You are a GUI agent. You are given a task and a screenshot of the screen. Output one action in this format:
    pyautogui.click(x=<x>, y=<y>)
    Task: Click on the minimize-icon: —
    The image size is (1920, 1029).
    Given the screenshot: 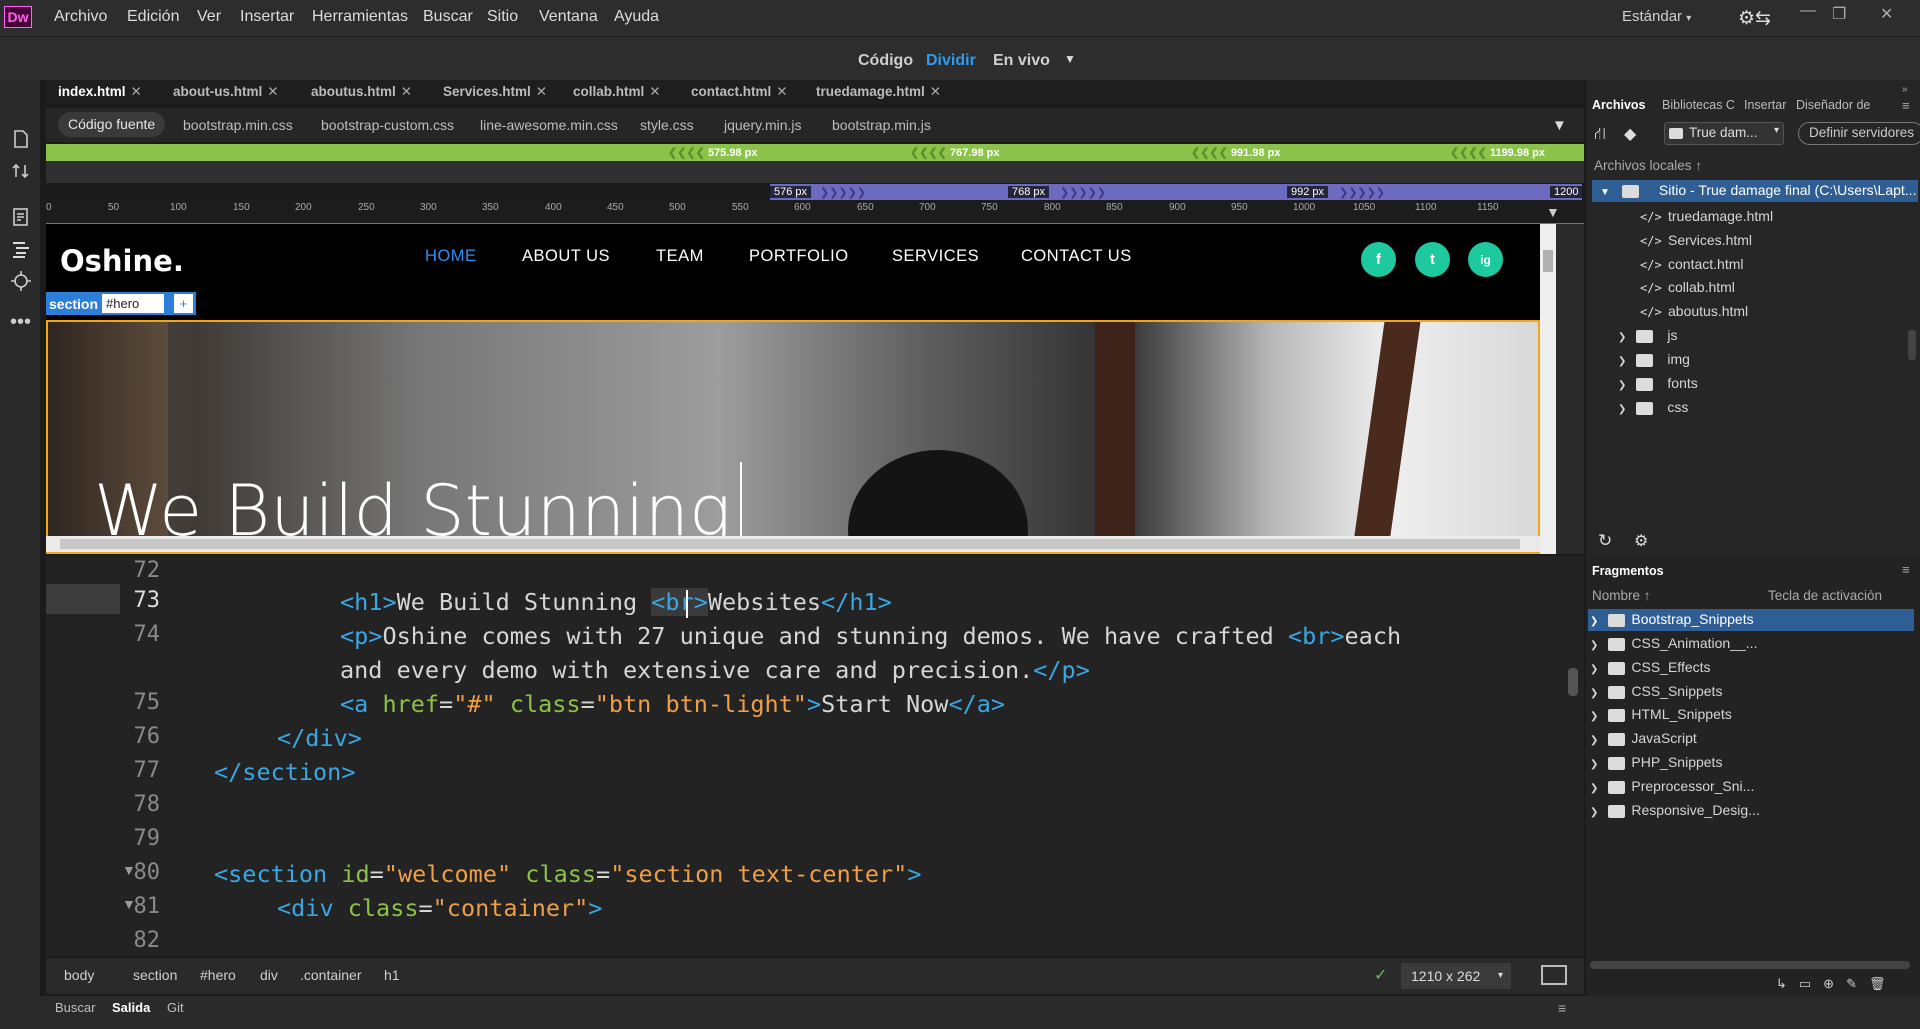 What is the action you would take?
    pyautogui.click(x=1808, y=11)
    